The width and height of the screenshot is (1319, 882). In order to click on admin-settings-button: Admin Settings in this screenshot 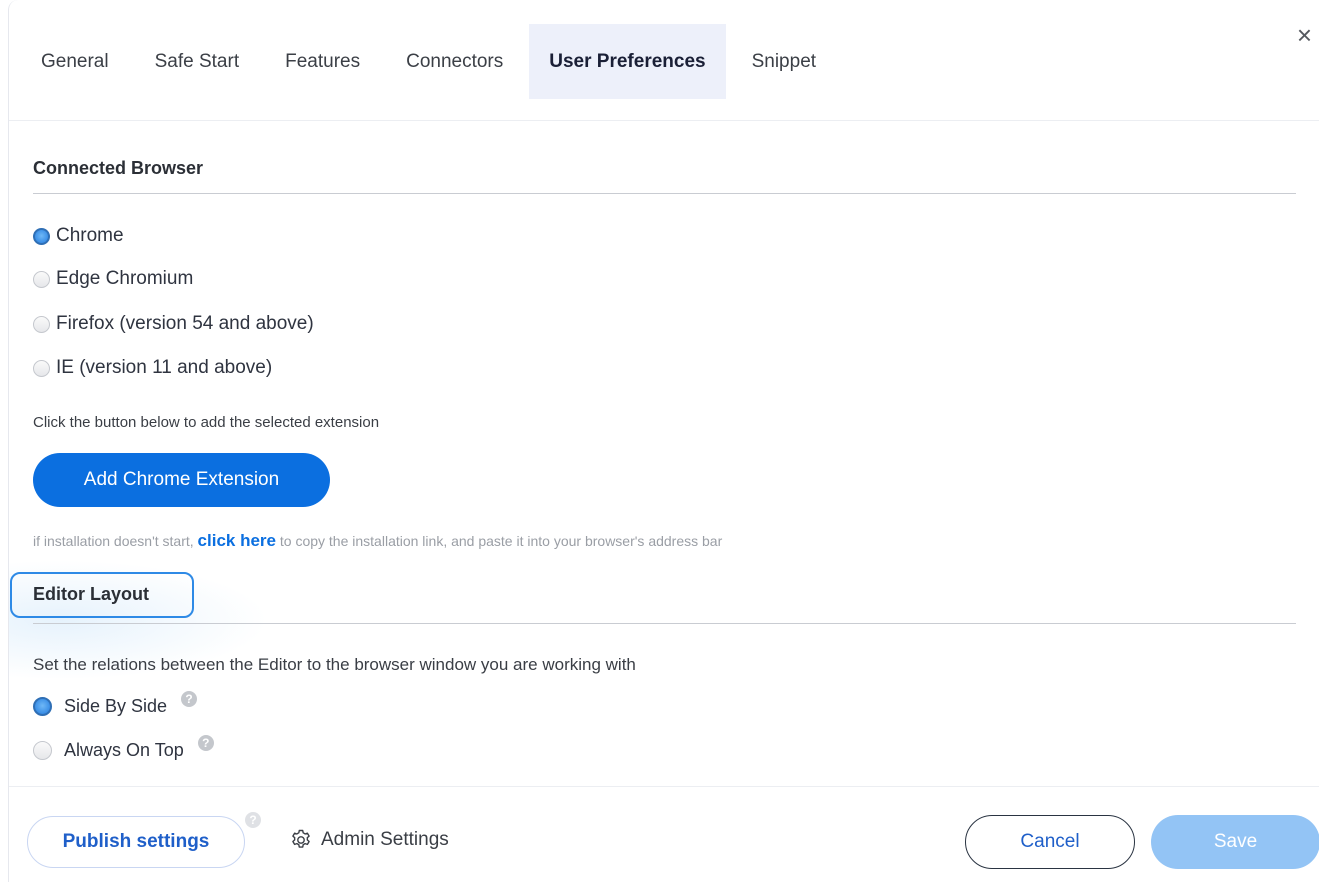, I will do `click(369, 840)`.